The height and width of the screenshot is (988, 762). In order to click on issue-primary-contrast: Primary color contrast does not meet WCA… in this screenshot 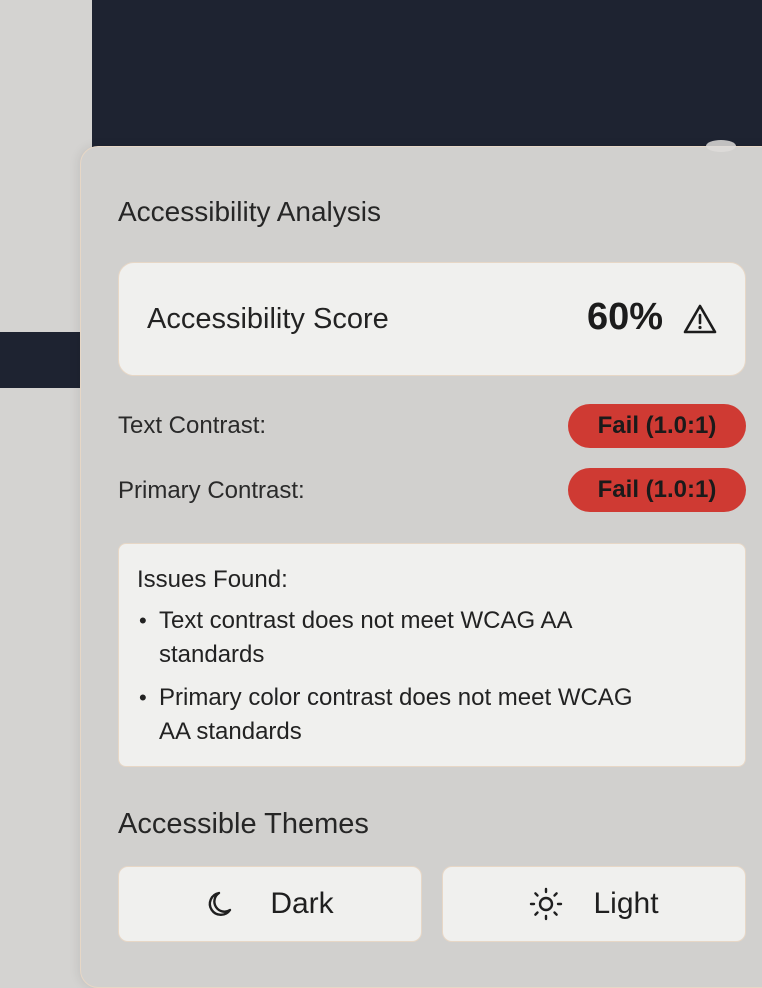, I will do `click(439, 715)`.